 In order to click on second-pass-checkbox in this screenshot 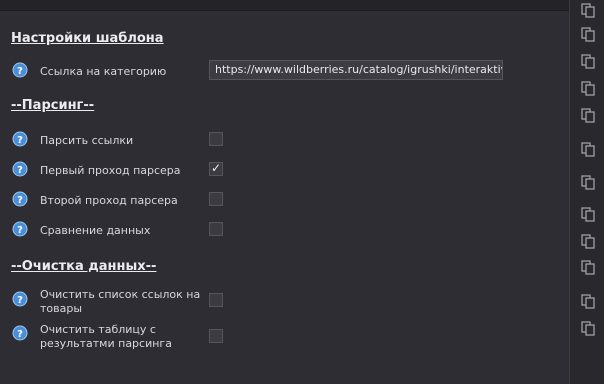, I will do `click(216, 199)`.